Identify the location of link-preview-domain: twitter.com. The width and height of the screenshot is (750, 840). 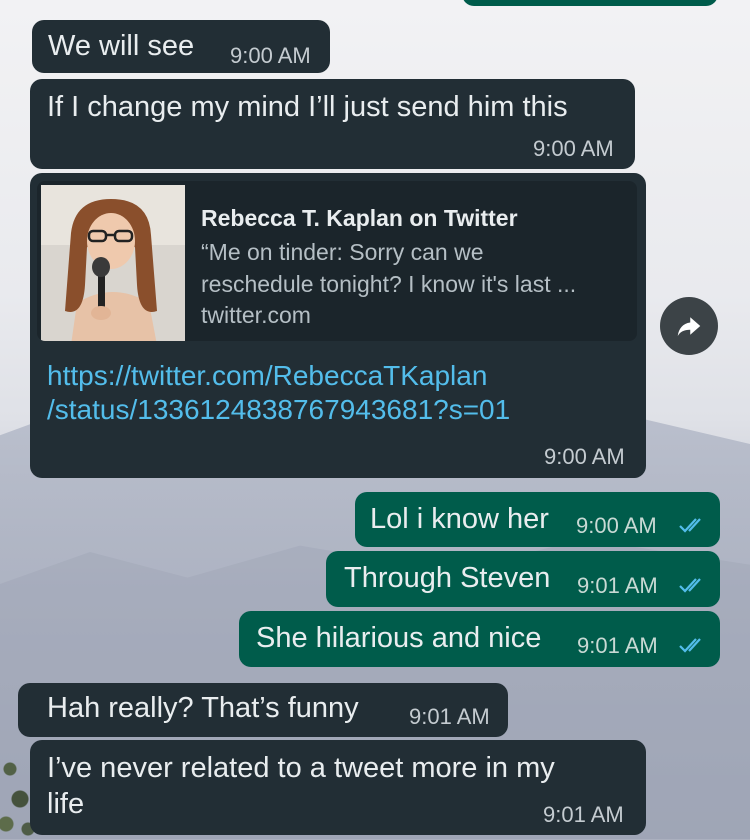
(256, 315).